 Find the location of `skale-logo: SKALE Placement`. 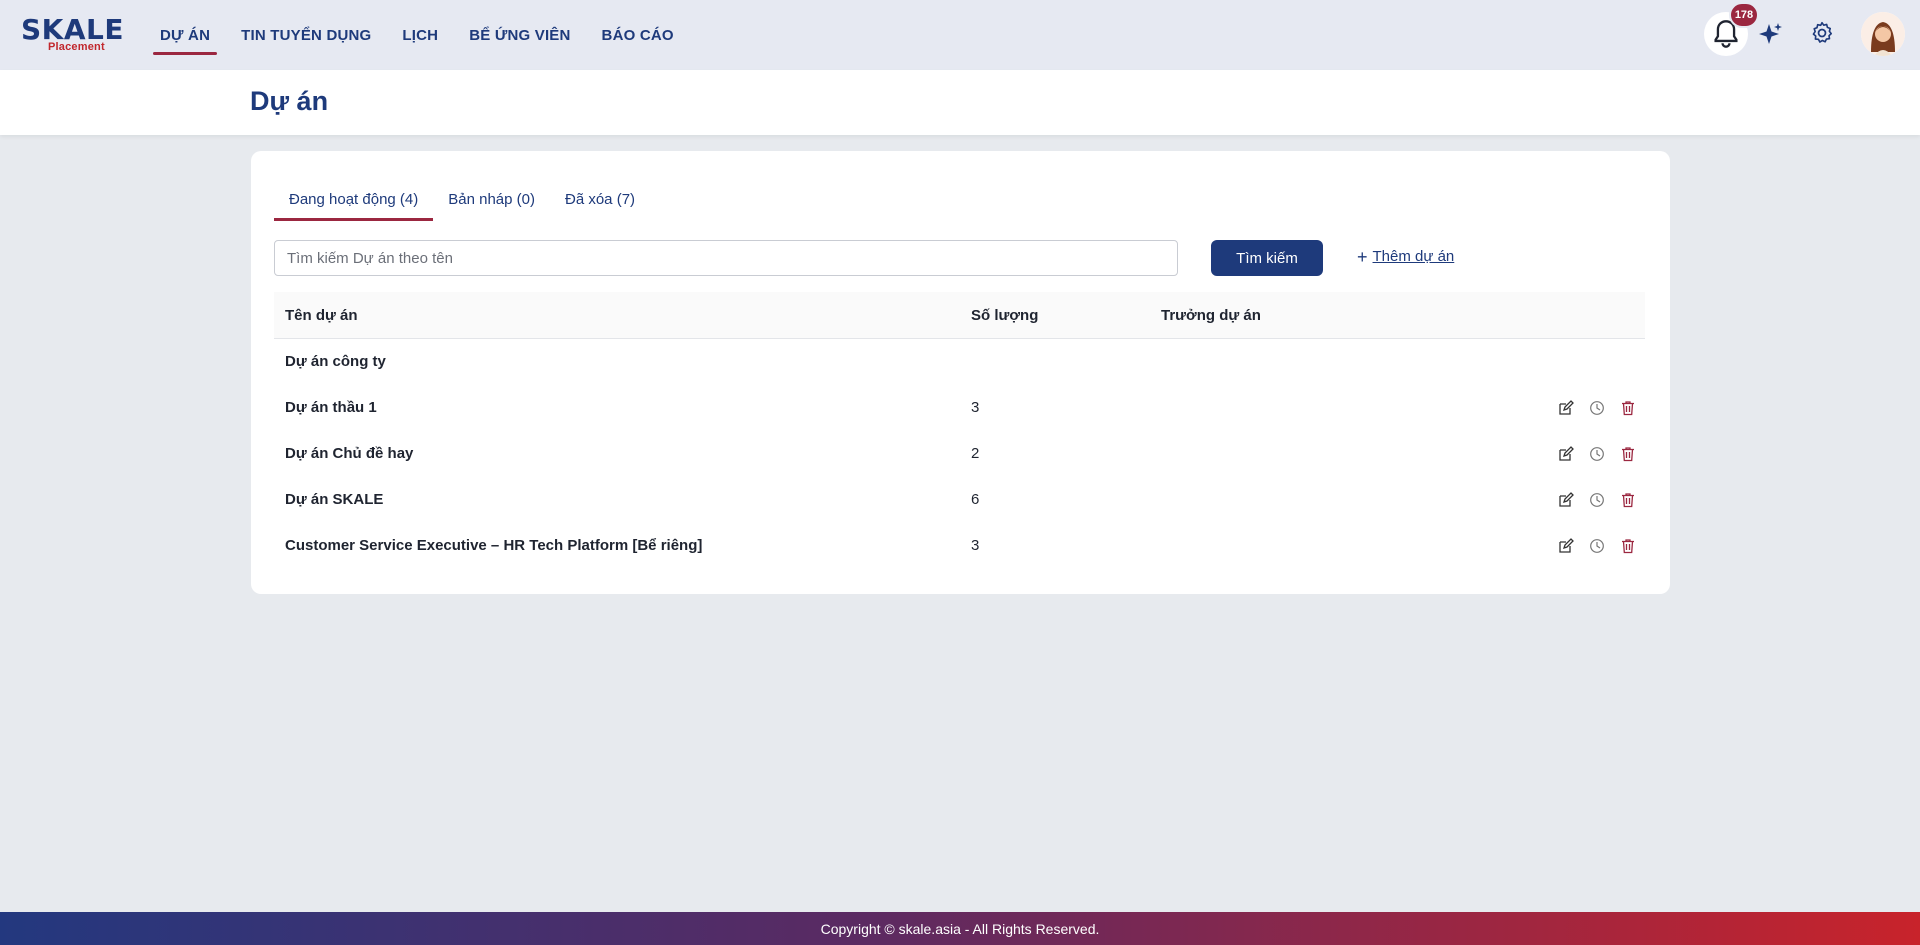

skale-logo: SKALE Placement is located at coordinates (73, 34).